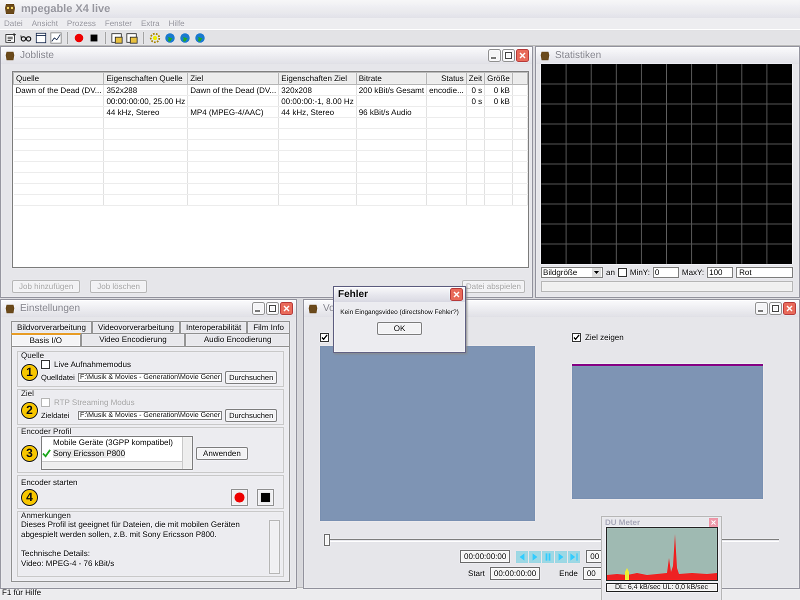  What do you see at coordinates (51, 308) in the screenshot?
I see `window-title: Einstellungen` at bounding box center [51, 308].